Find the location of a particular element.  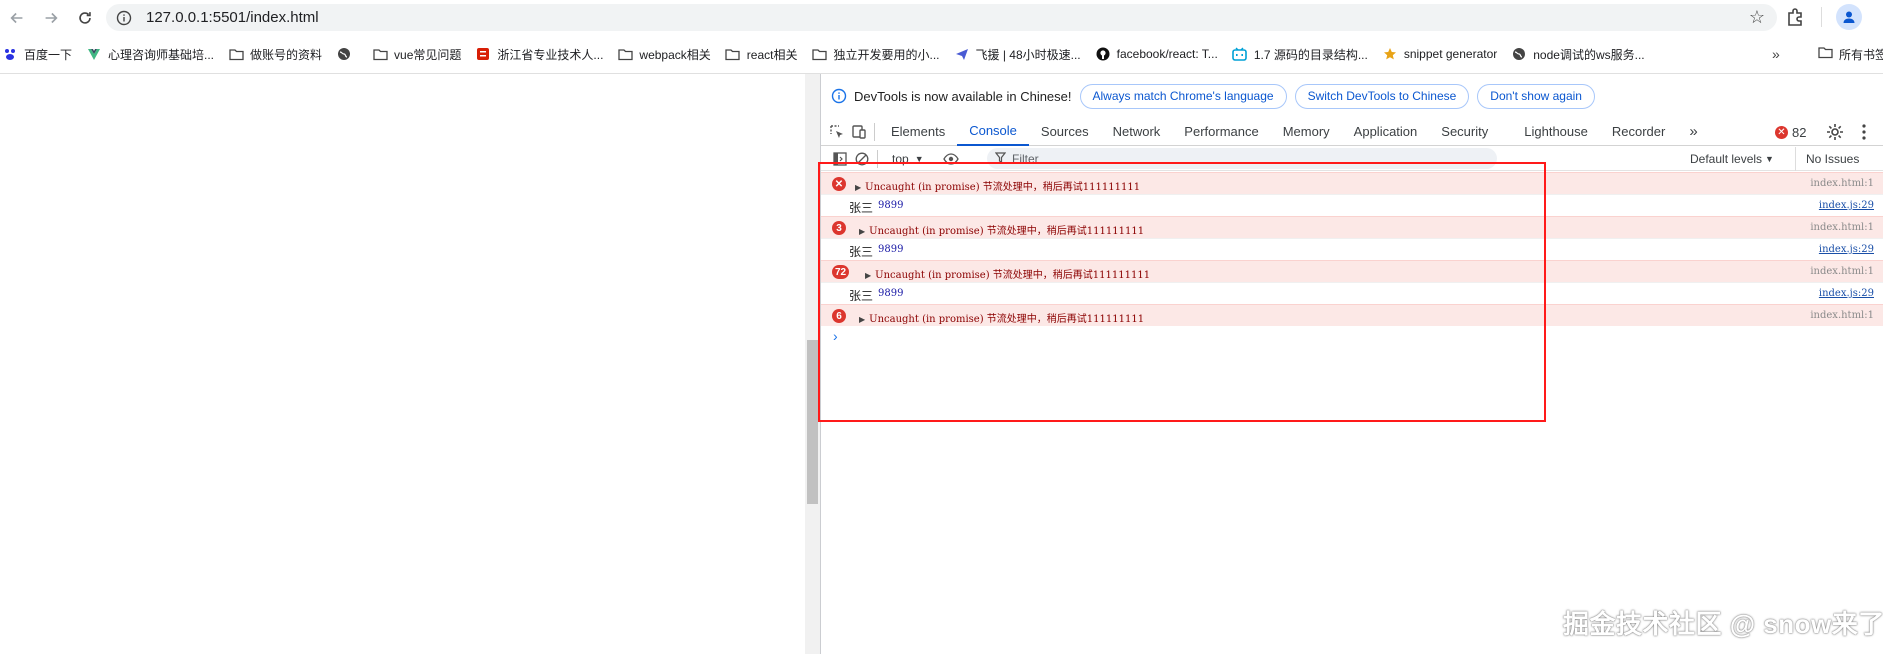

bookmark-item: snippet generator is located at coordinates (1439, 54).